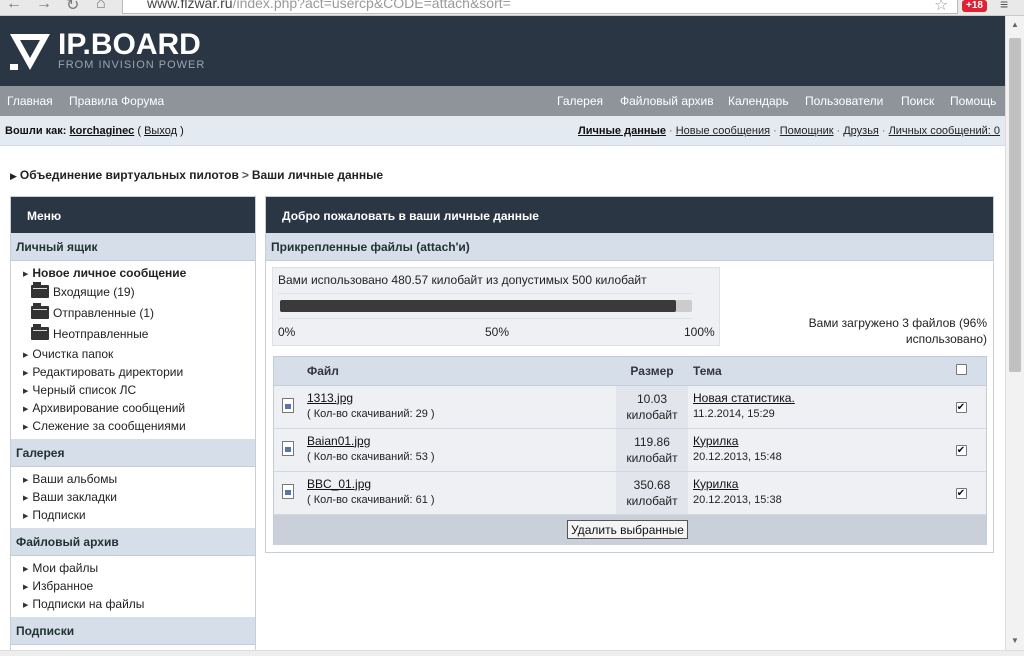 The image size is (1024, 656). Describe the element at coordinates (371, 456) in the screenshot. I see `download-count: ( Кол-во скачиваний: 53 )` at that location.